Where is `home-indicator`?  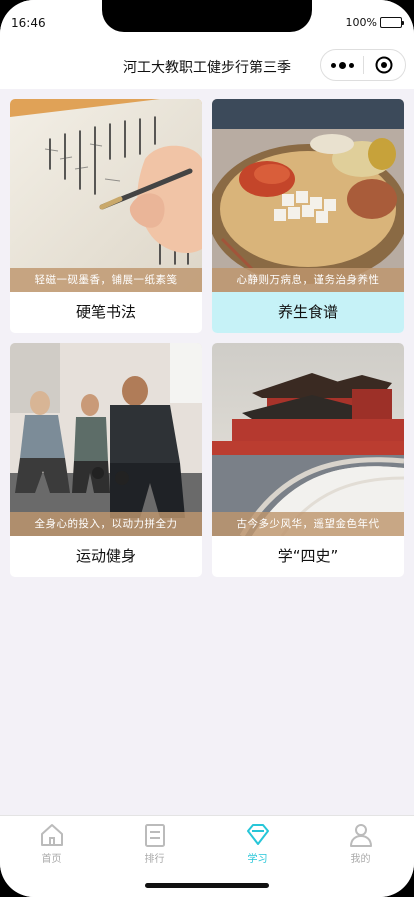
home-indicator is located at coordinates (207, 885).